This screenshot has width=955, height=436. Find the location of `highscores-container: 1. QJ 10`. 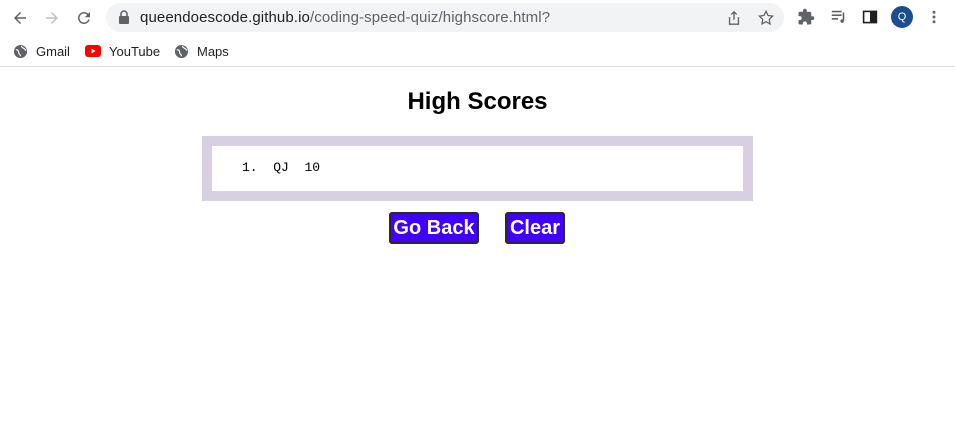

highscores-container: 1. QJ 10 is located at coordinates (477, 168).